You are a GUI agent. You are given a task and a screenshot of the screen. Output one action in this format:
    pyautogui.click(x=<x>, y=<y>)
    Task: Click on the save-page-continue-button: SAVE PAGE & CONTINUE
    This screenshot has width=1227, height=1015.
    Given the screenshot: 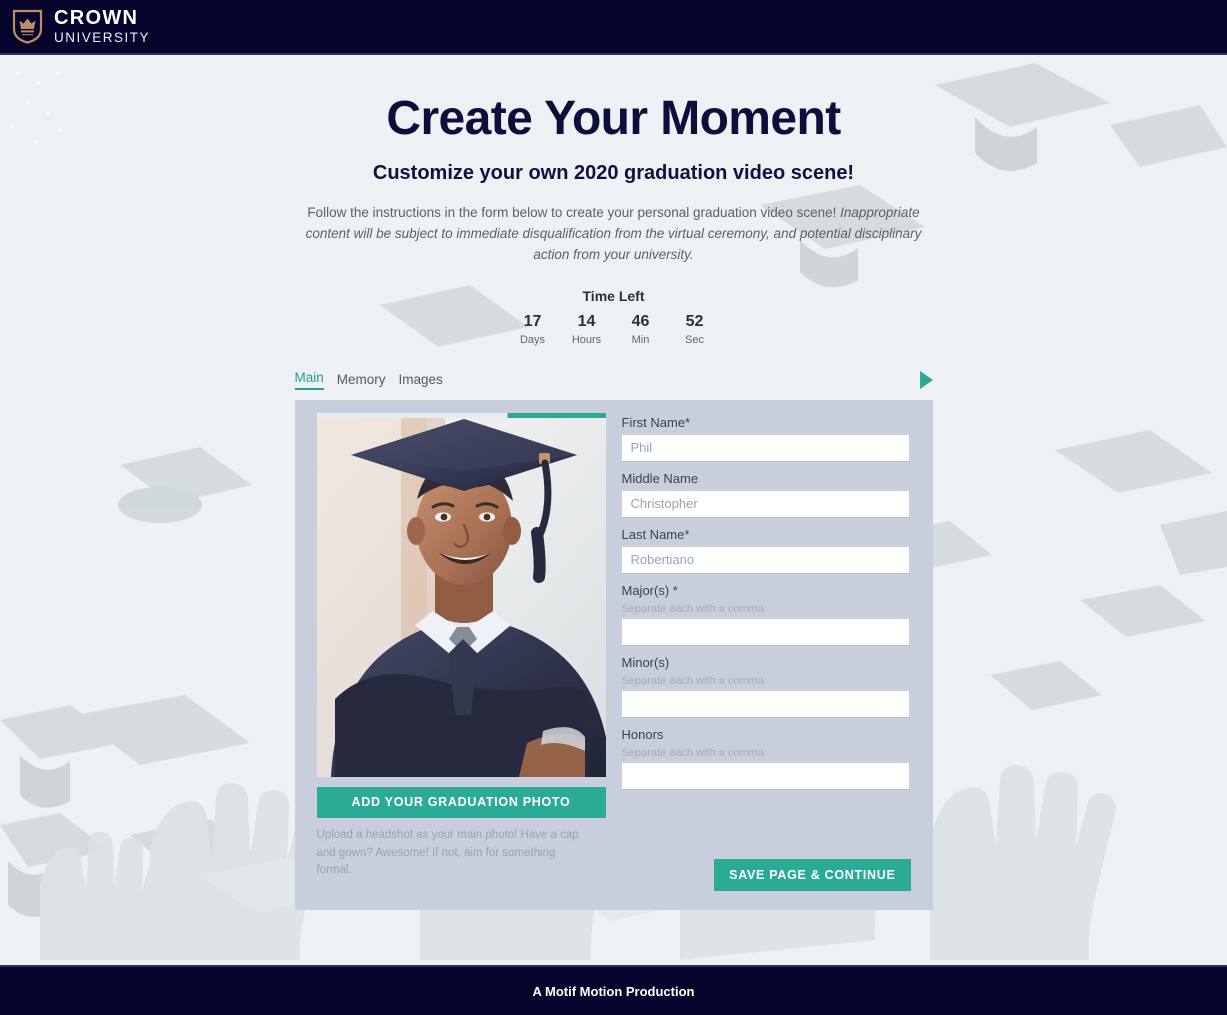 What is the action you would take?
    pyautogui.click(x=812, y=874)
    